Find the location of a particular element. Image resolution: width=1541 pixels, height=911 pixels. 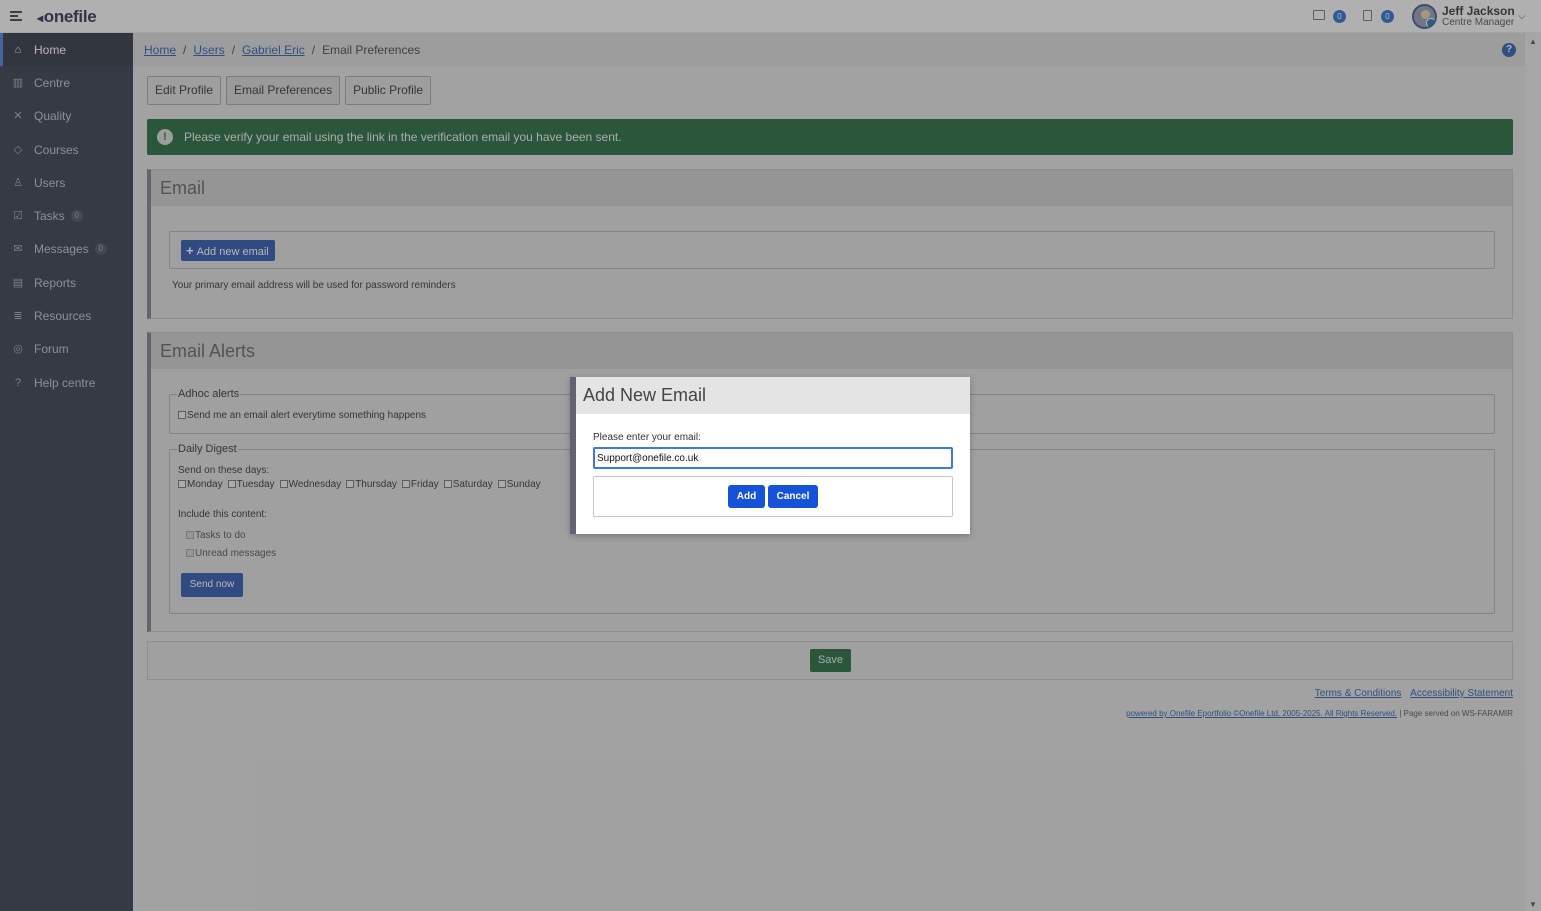

cancel-button: Cancel is located at coordinates (793, 496).